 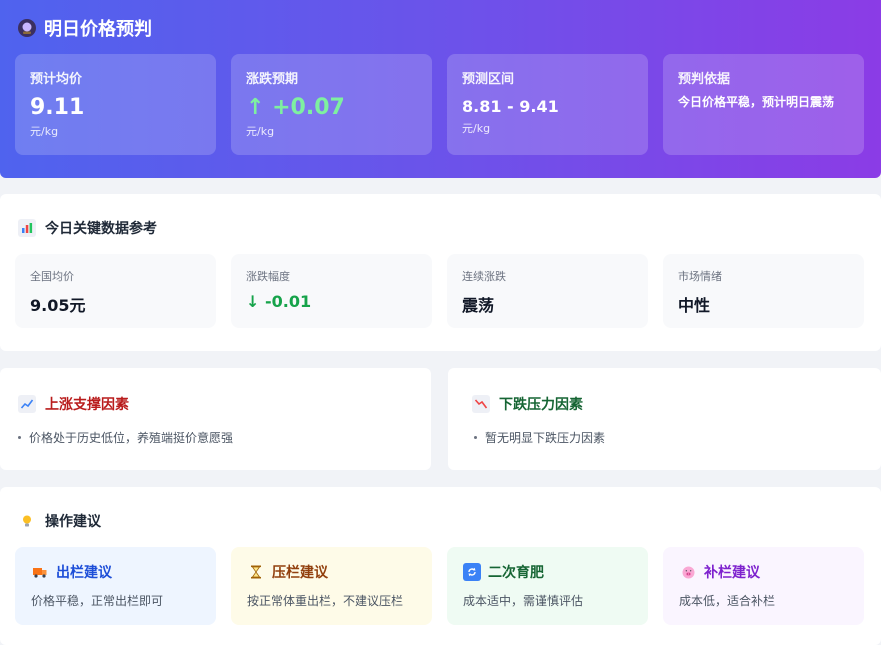 I want to click on advice-title-text: 操作建议, so click(x=73, y=522).